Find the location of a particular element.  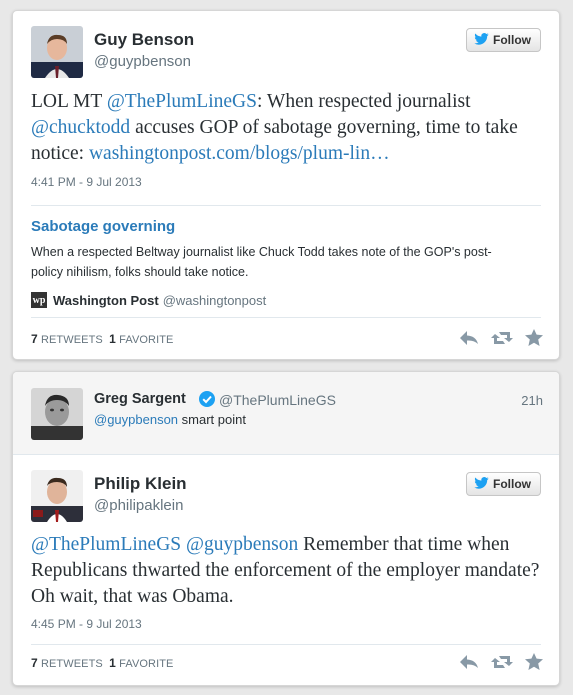

verified-badge-icon is located at coordinates (207, 401).